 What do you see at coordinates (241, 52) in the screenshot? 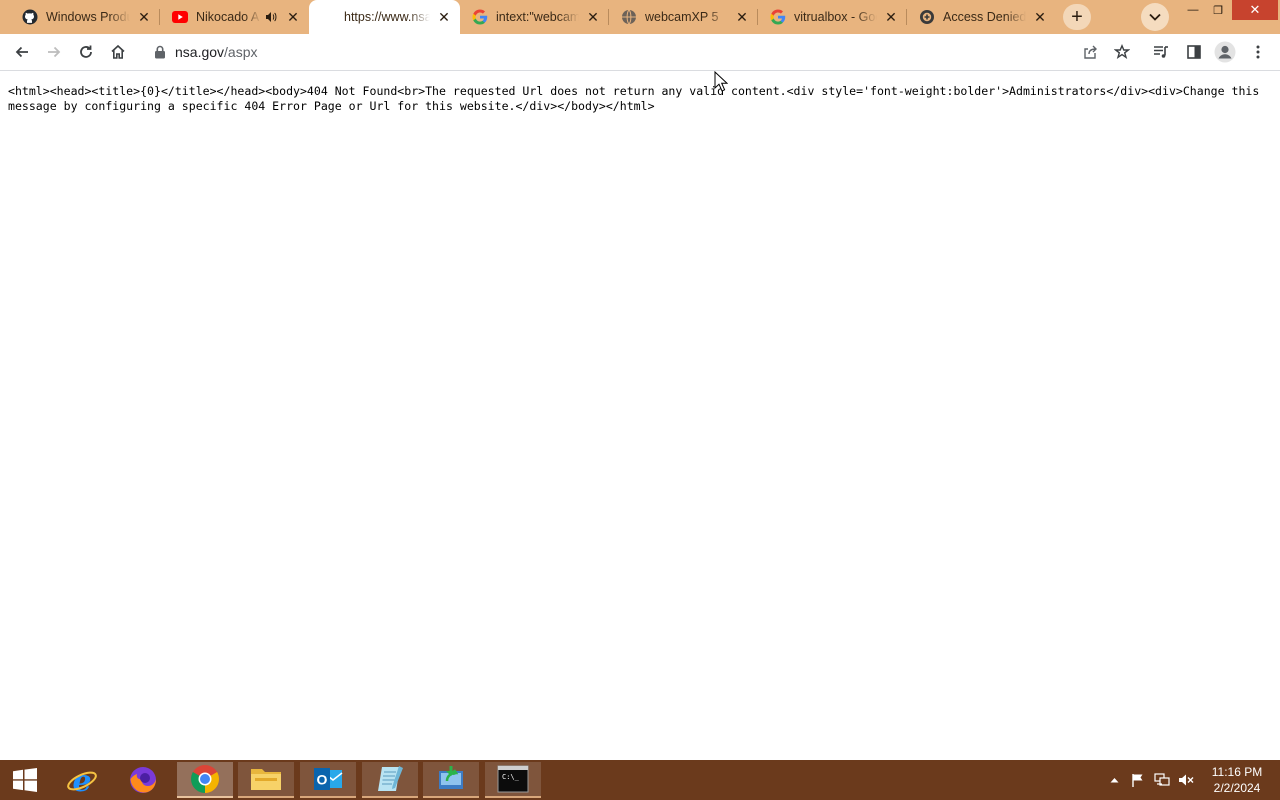
I see `url-path: /aspx` at bounding box center [241, 52].